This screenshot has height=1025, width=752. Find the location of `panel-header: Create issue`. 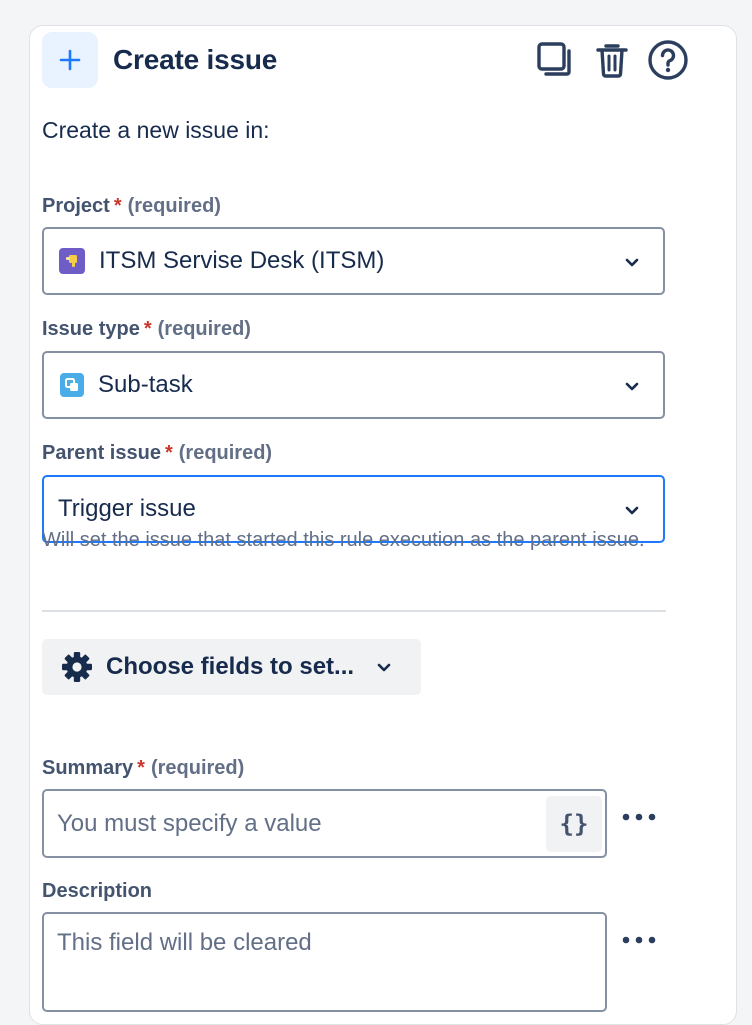

panel-header: Create issue is located at coordinates (365, 61).